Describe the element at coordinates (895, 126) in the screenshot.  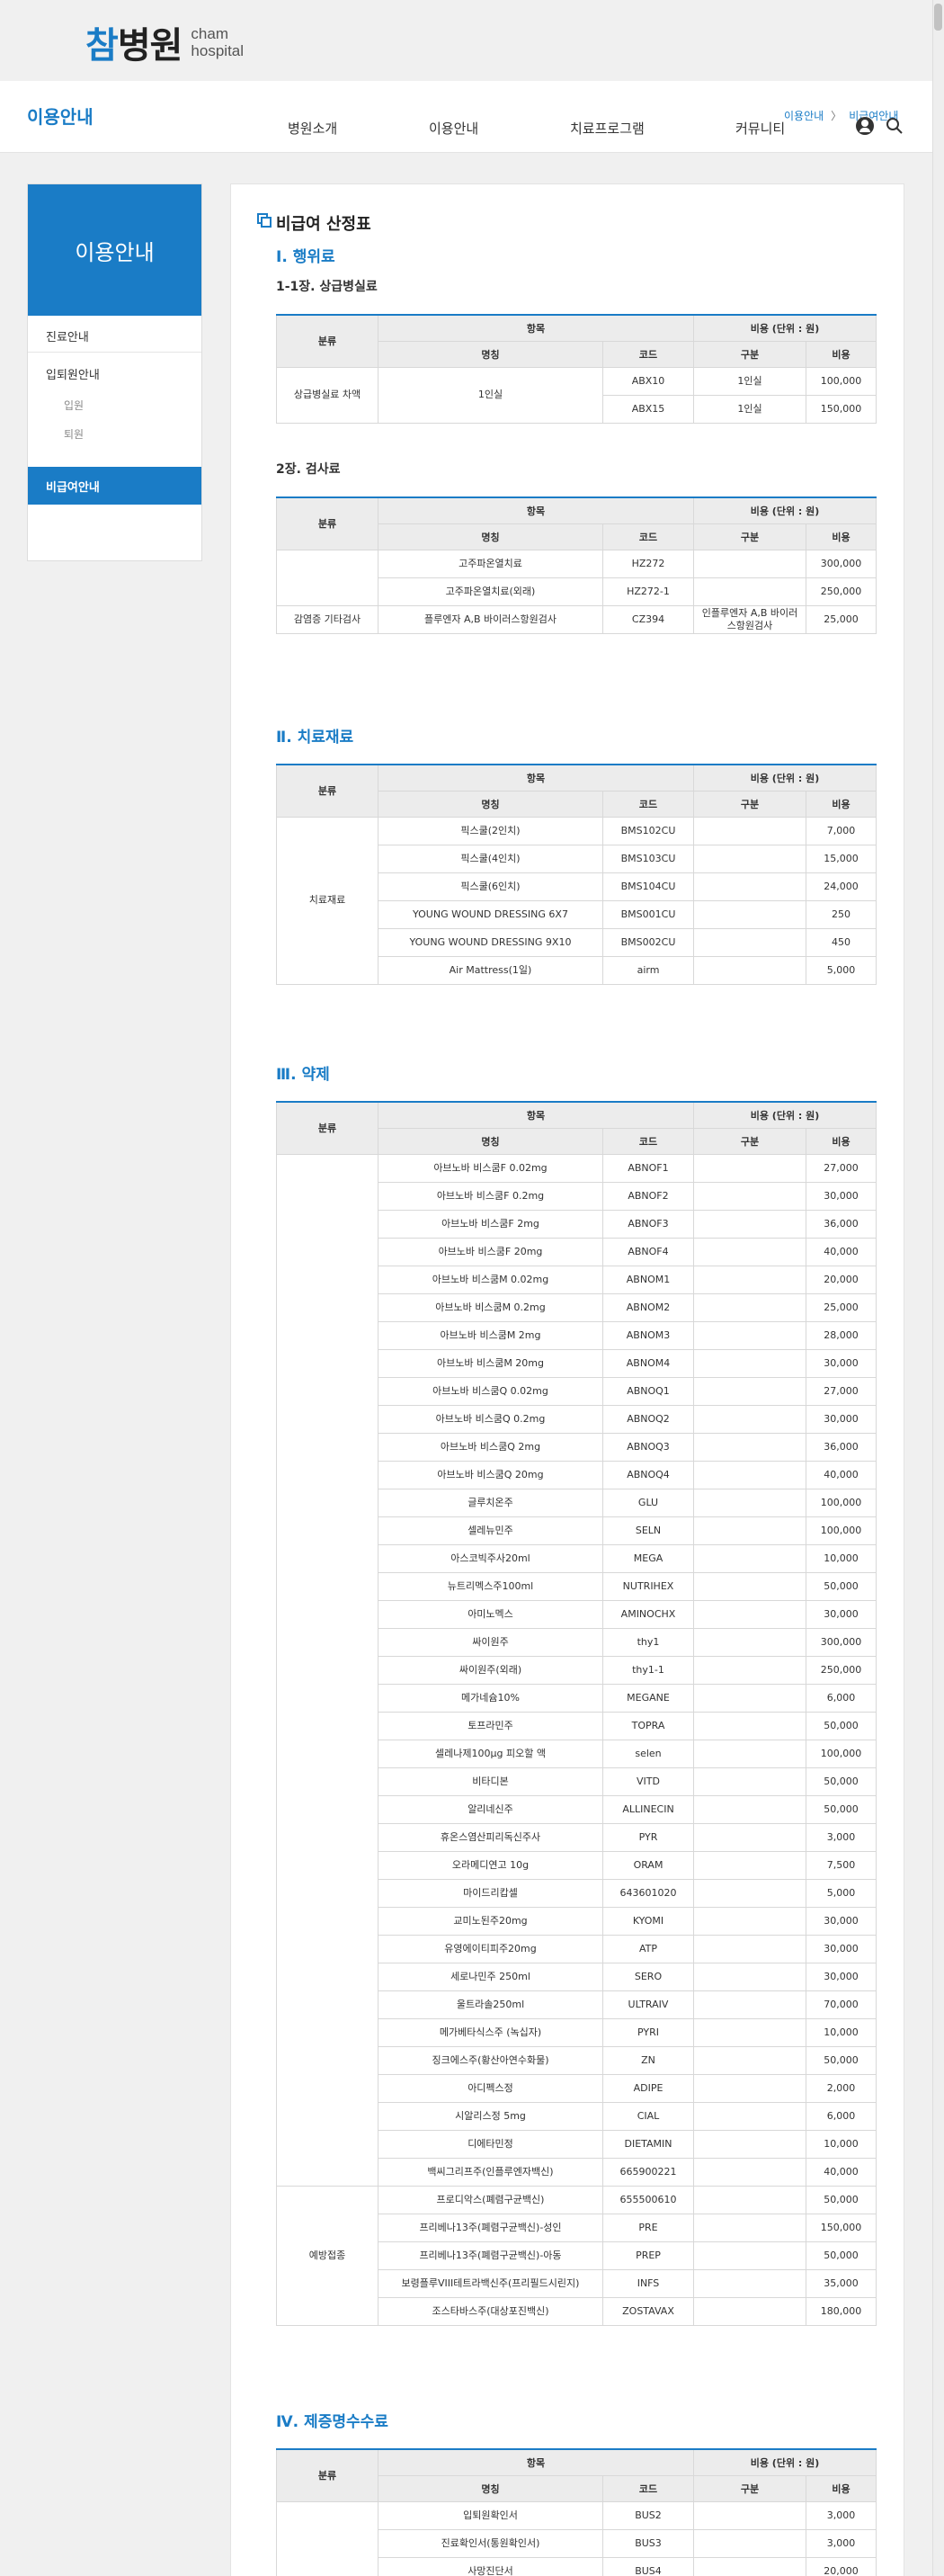
I see `search-icon` at that location.